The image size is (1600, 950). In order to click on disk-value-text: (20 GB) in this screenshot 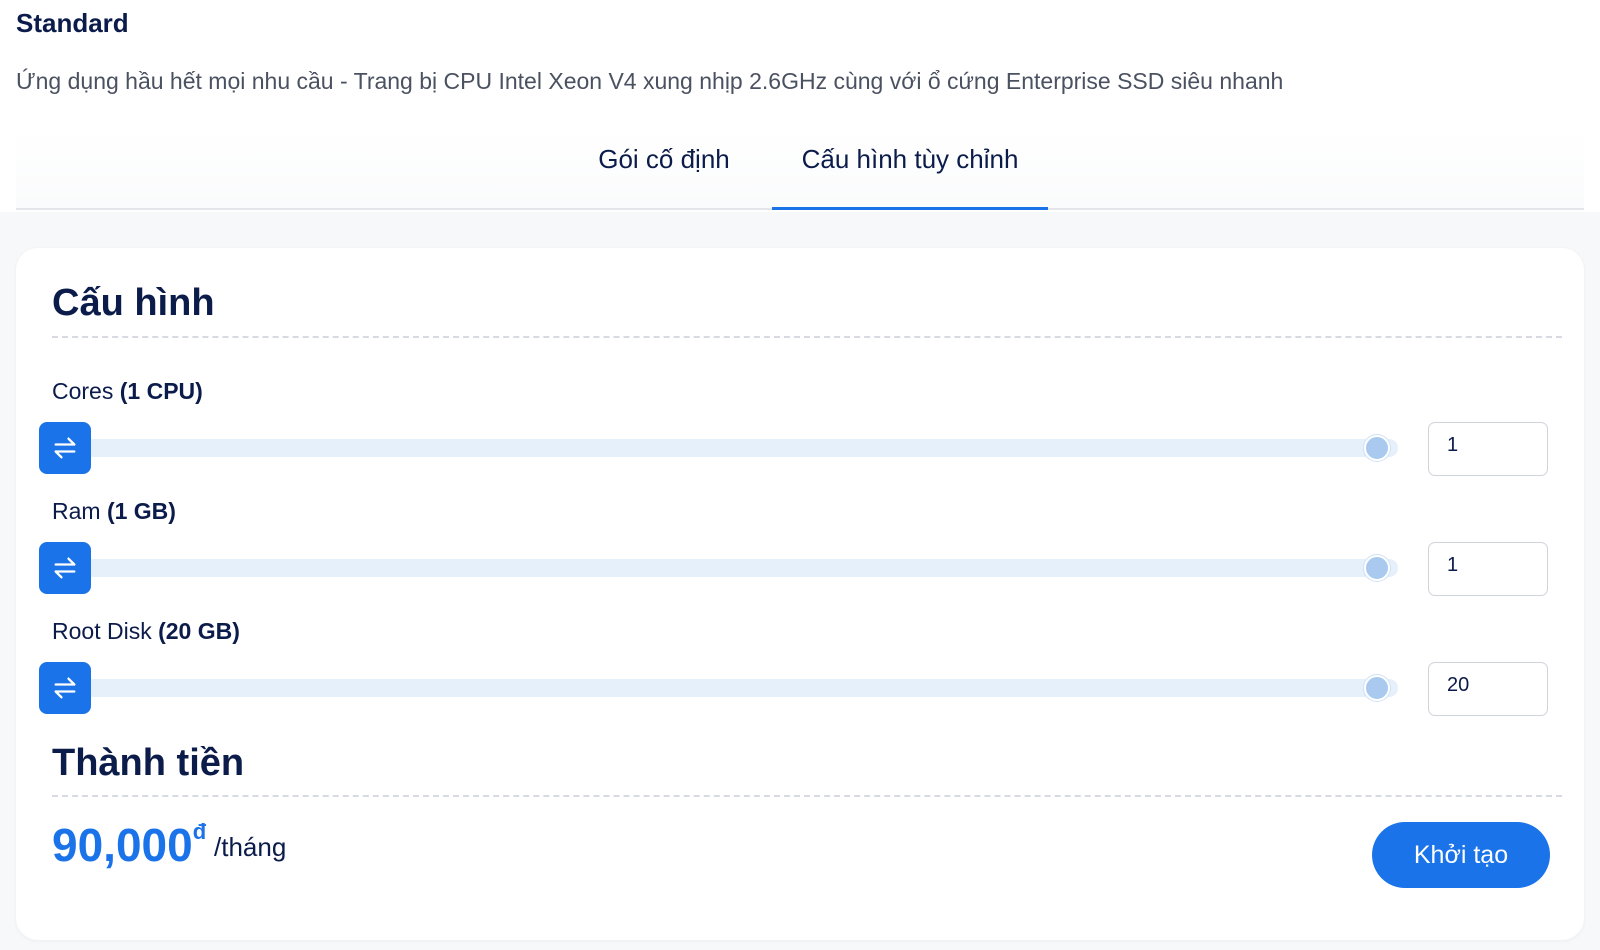, I will do `click(199, 631)`.